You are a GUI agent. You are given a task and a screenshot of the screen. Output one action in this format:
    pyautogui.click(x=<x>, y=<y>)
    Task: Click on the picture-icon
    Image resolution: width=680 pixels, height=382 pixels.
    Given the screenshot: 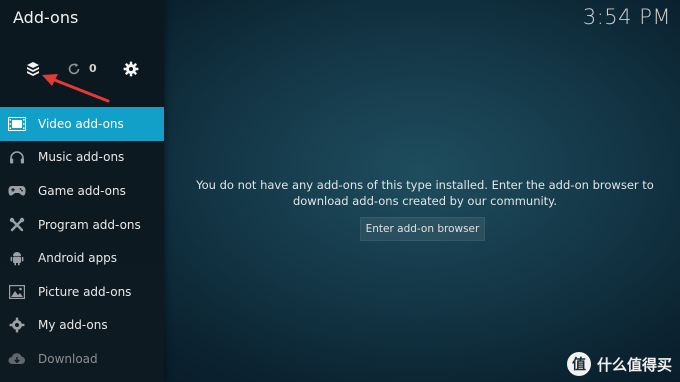 What is the action you would take?
    pyautogui.click(x=17, y=291)
    